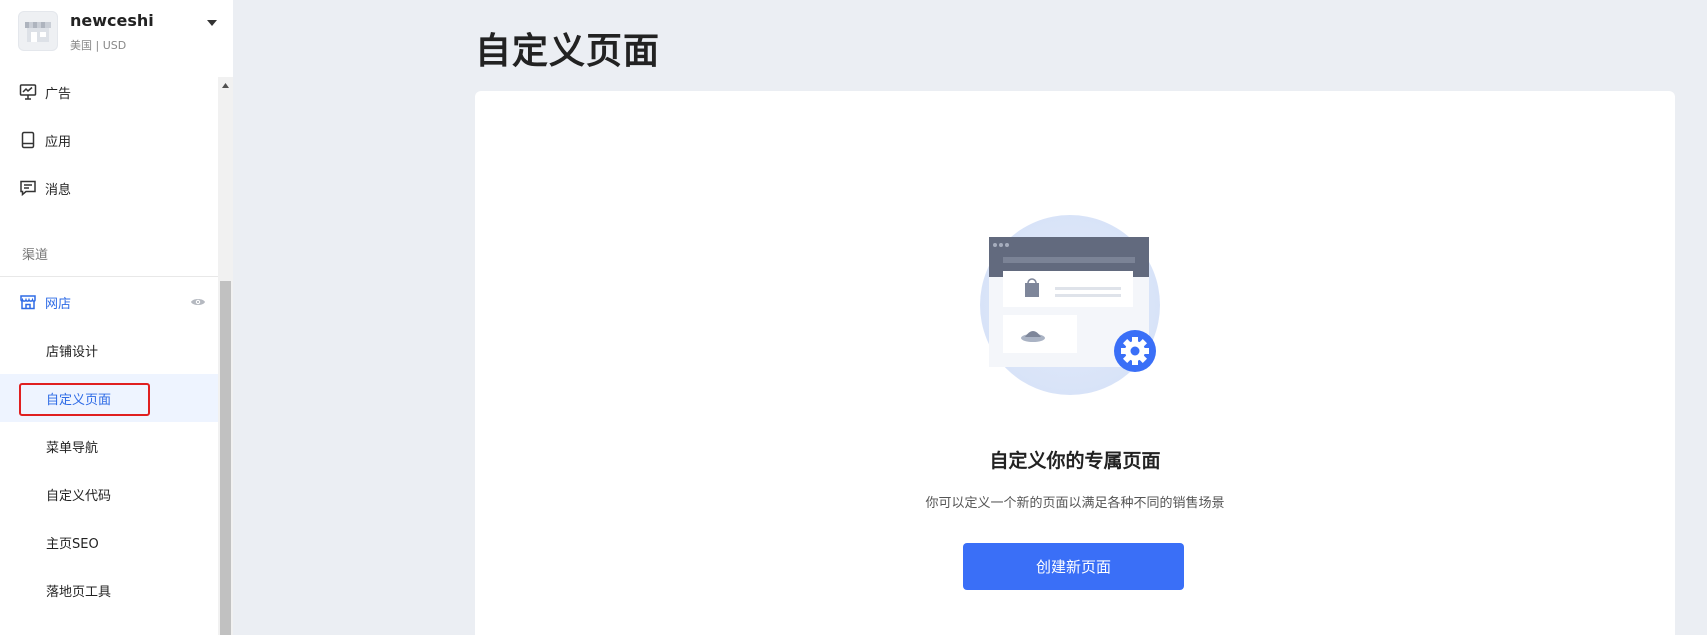 This screenshot has width=1707, height=635. I want to click on empty-state-title: 自定义你的专属页面, so click(1075, 461).